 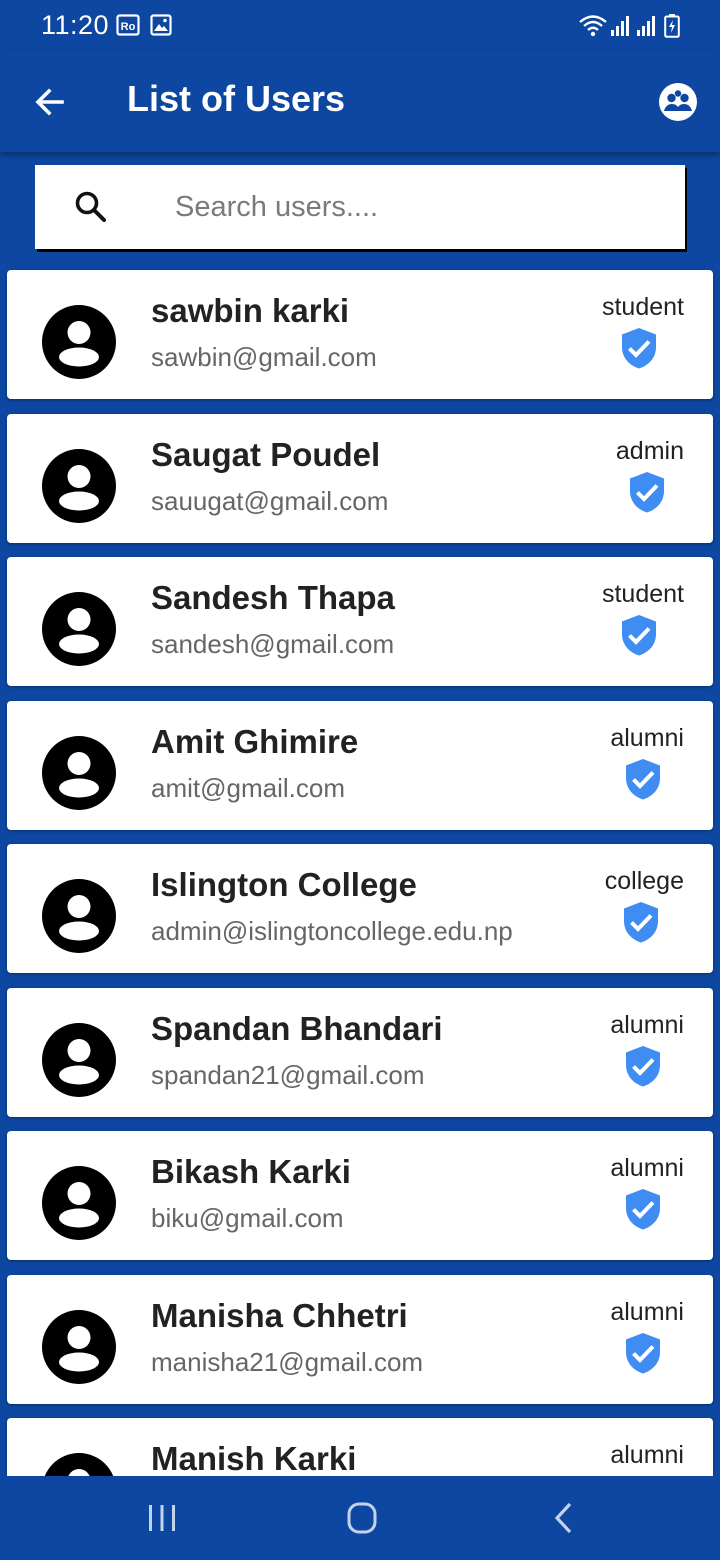 I want to click on user-email: sandesh@gmail.com, so click(x=273, y=644).